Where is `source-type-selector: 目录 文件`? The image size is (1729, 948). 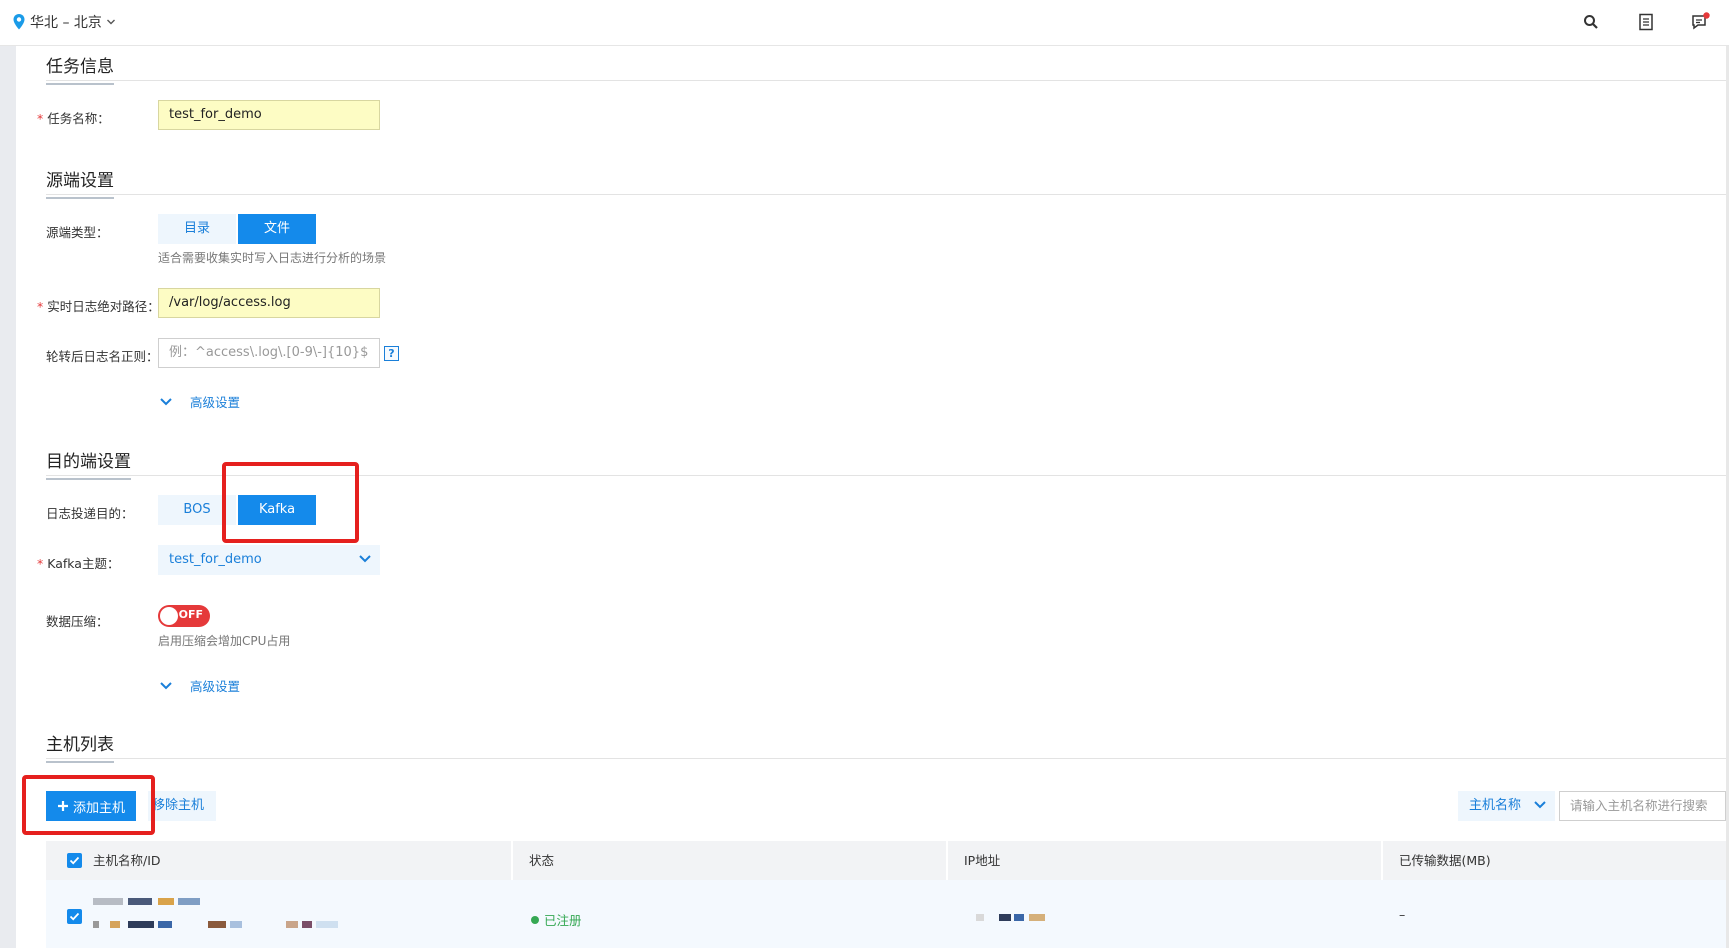
source-type-selector: 目录 文件 is located at coordinates (237, 229).